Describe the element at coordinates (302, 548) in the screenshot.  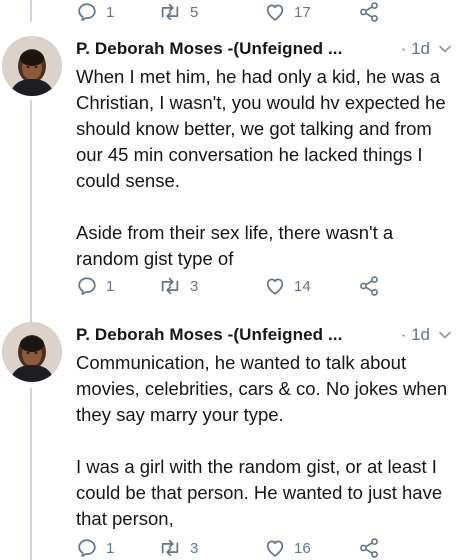
I see `like-count: 16` at that location.